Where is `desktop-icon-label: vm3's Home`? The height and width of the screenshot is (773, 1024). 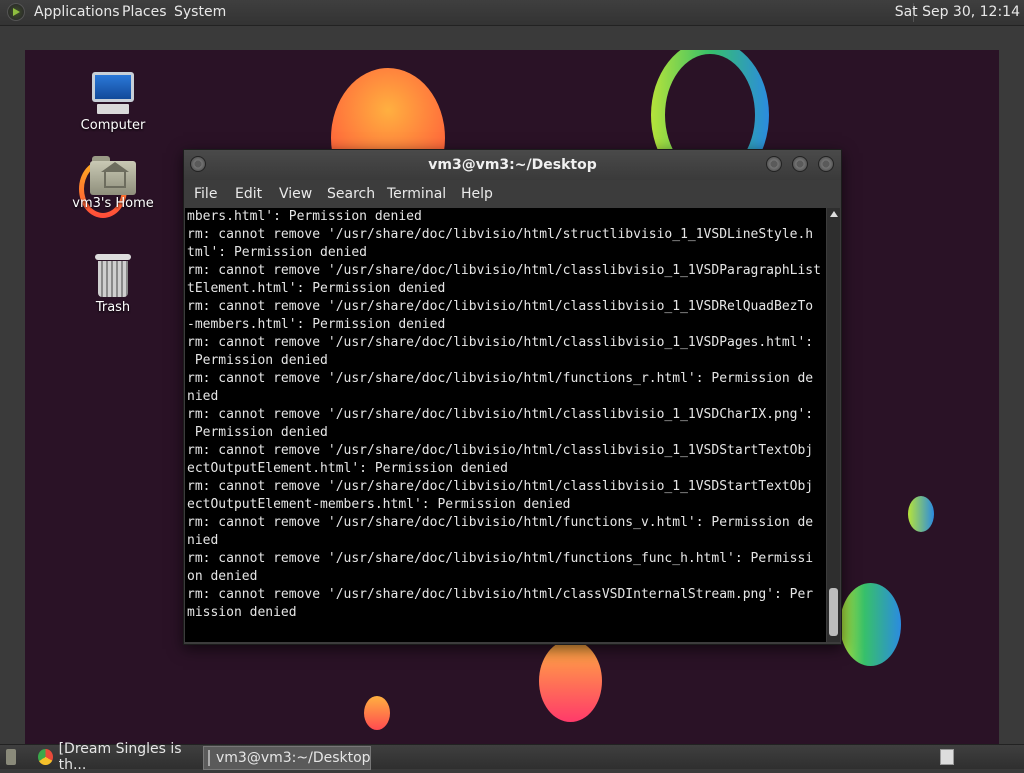 desktop-icon-label: vm3's Home is located at coordinates (113, 203).